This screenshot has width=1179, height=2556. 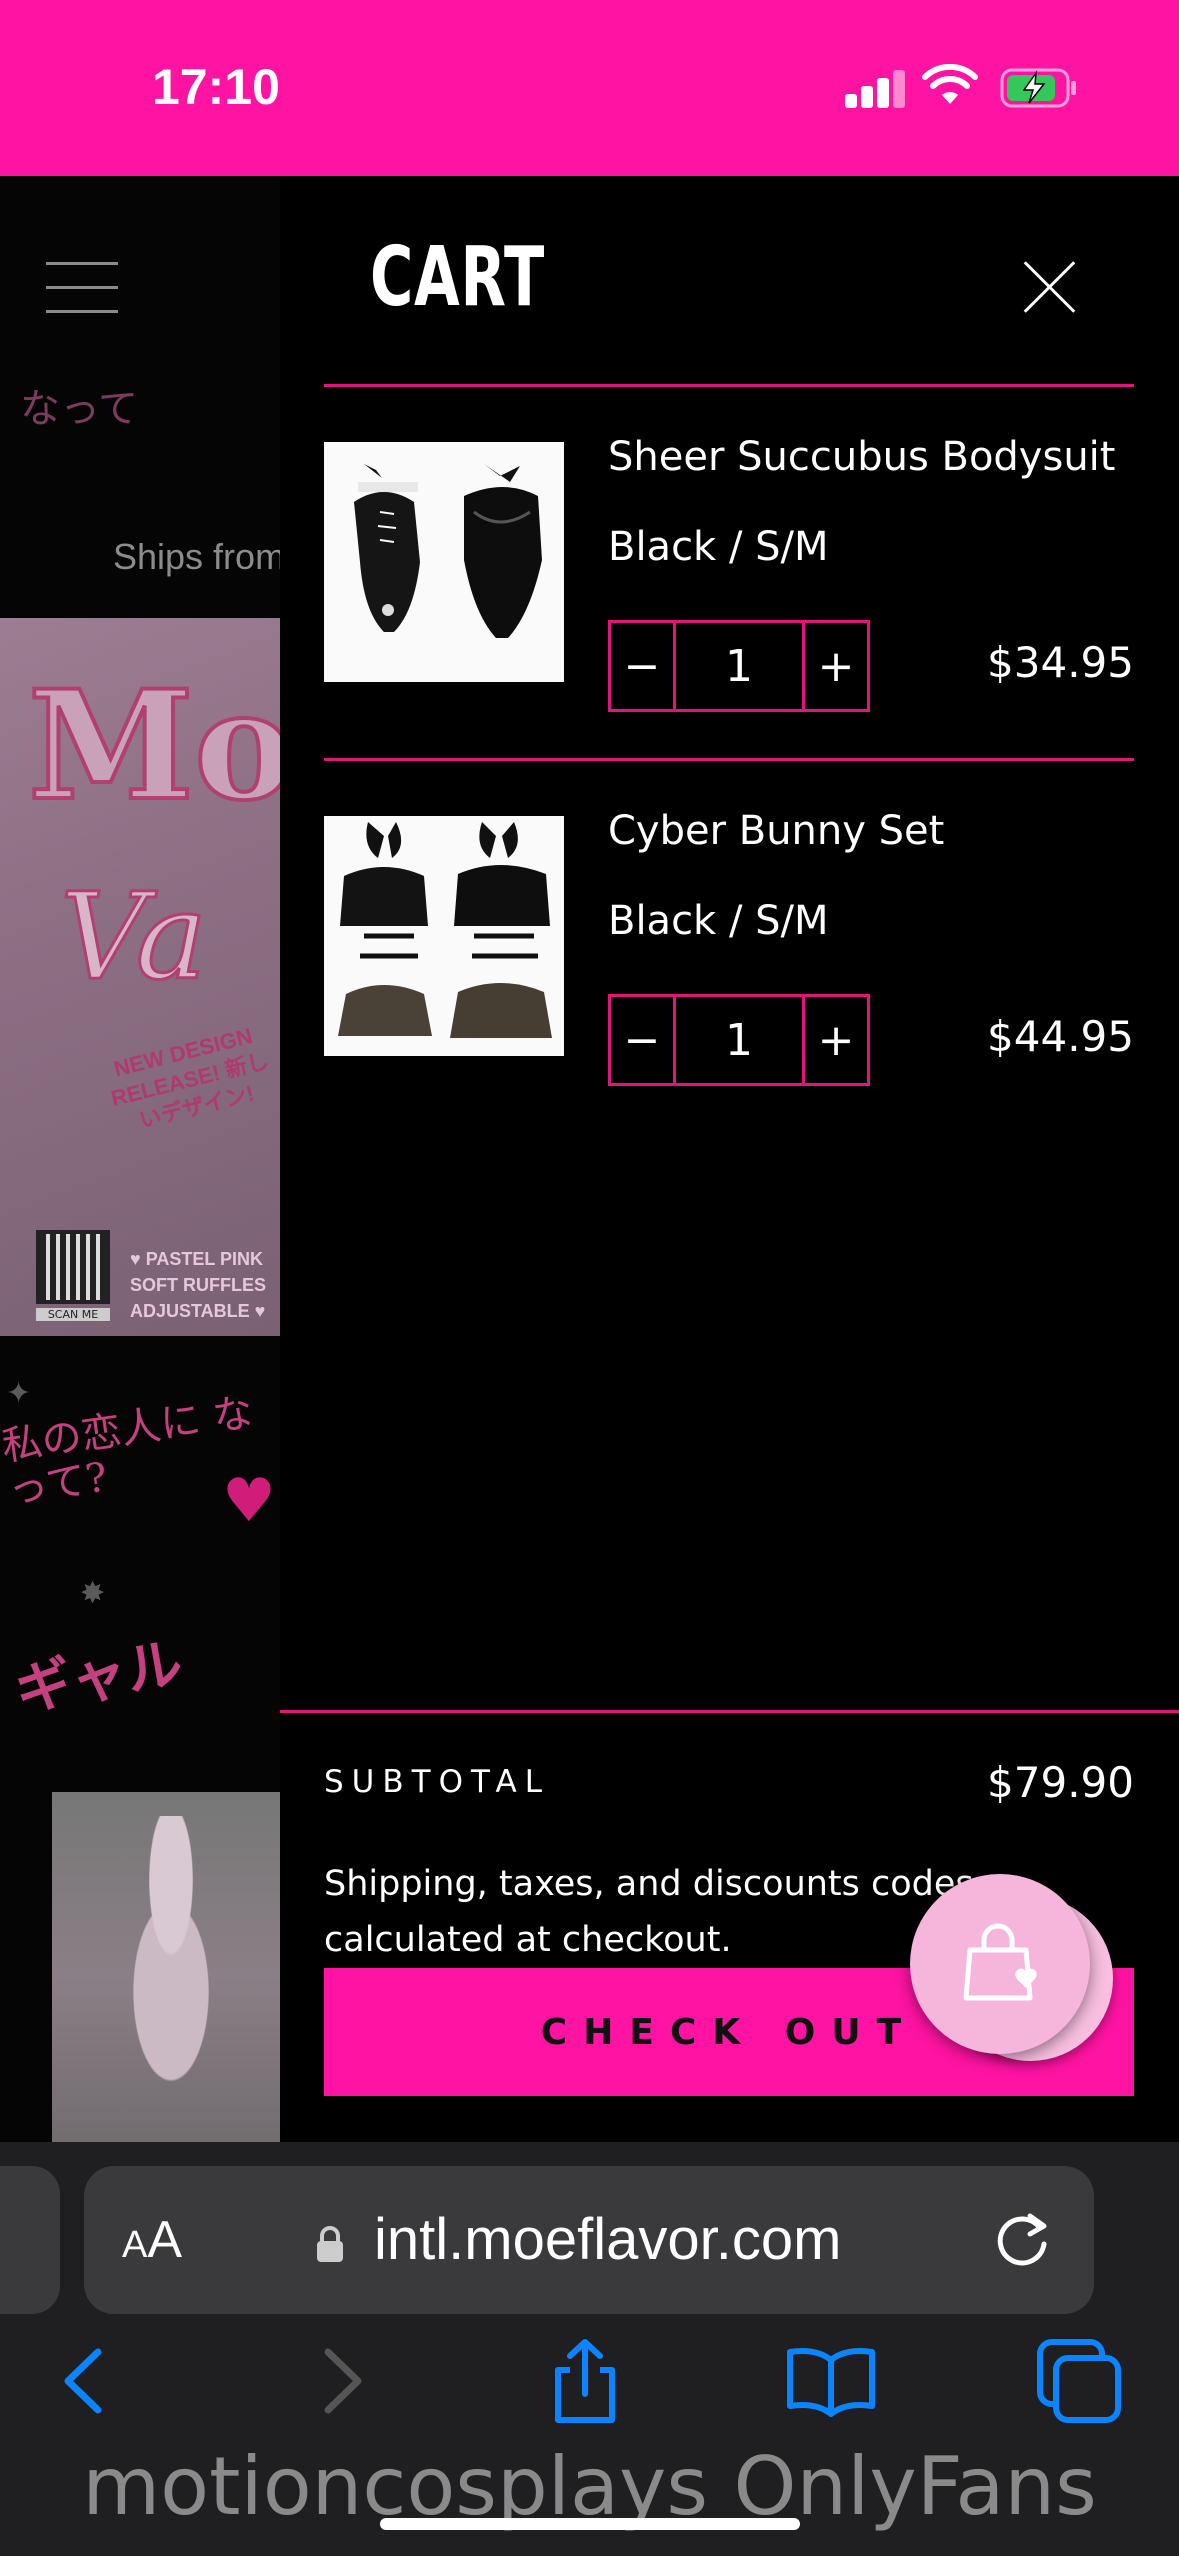 I want to click on subtotal-label: SUBTOTAL, so click(x=437, y=1782).